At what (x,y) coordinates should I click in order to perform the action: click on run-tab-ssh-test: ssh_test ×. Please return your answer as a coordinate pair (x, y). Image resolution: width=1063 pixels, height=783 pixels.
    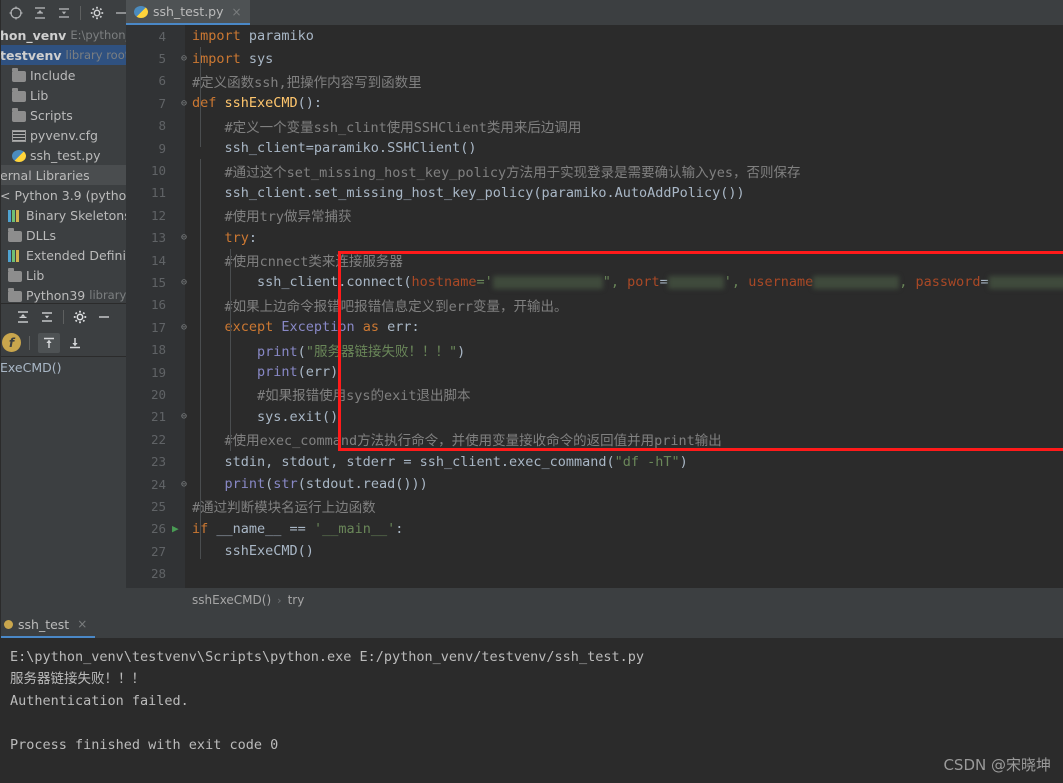
    Looking at the image, I should click on (48, 625).